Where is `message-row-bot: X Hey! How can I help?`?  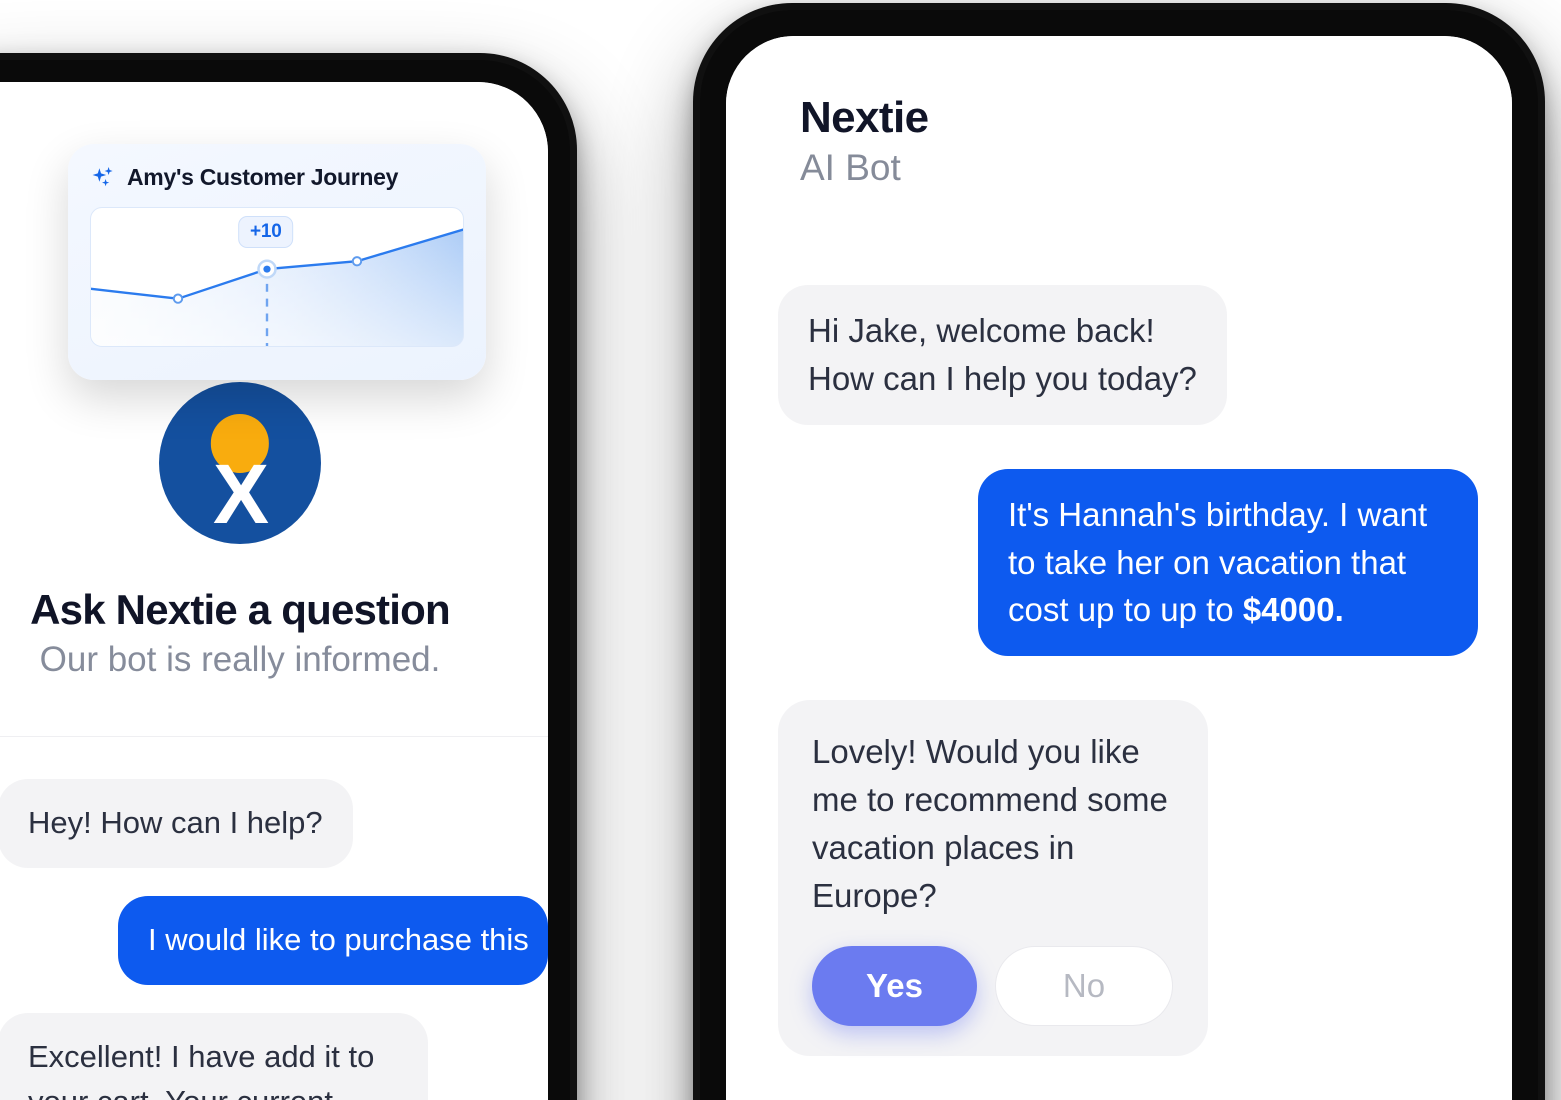
message-row-bot: X Hey! How can I help? is located at coordinates (274, 823).